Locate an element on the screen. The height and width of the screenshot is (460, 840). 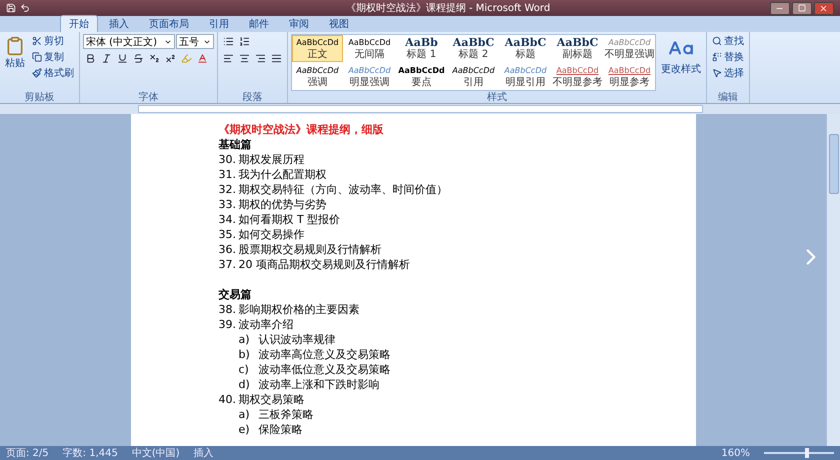
maximize-button is located at coordinates (802, 8).